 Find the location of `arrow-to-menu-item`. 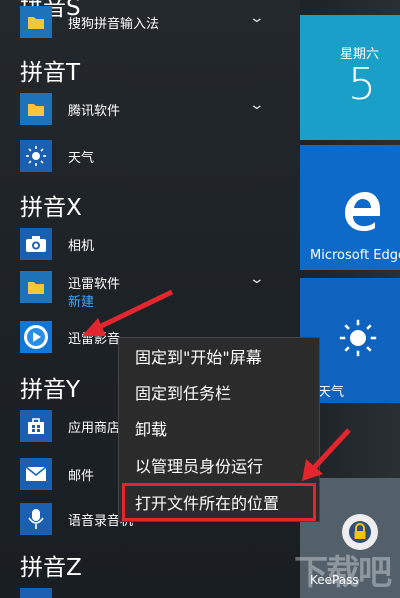

arrow-to-menu-item is located at coordinates (326, 454).